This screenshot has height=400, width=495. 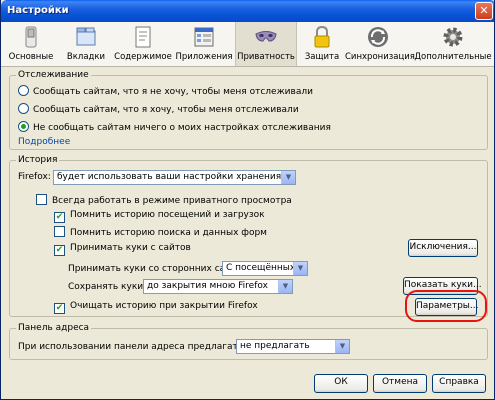 What do you see at coordinates (143, 57) in the screenshot?
I see `tab-label: Содержимое` at bounding box center [143, 57].